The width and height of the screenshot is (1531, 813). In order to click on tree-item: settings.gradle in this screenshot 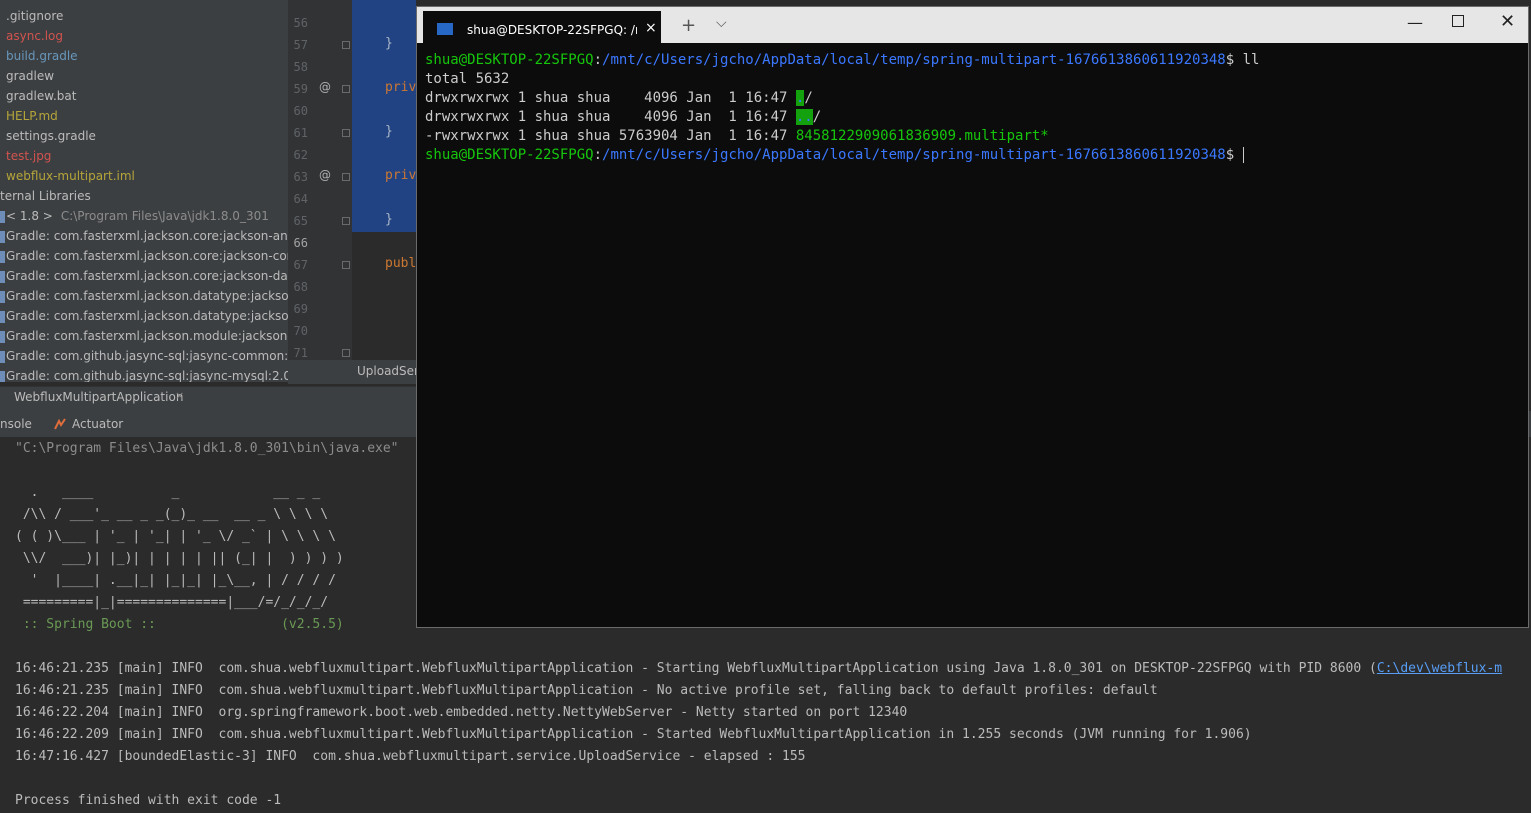, I will do `click(48, 136)`.